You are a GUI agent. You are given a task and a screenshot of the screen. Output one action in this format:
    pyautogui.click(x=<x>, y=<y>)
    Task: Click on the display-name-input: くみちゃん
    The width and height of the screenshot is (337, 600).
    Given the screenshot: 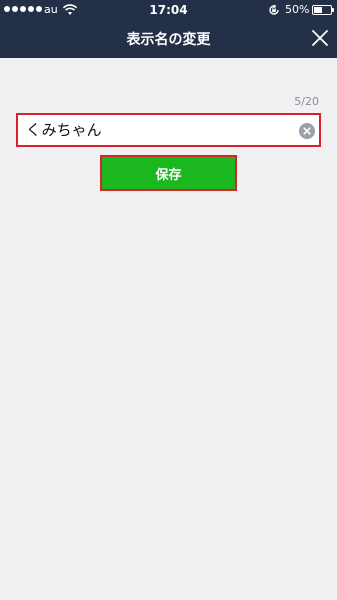 What is the action you would take?
    pyautogui.click(x=168, y=130)
    